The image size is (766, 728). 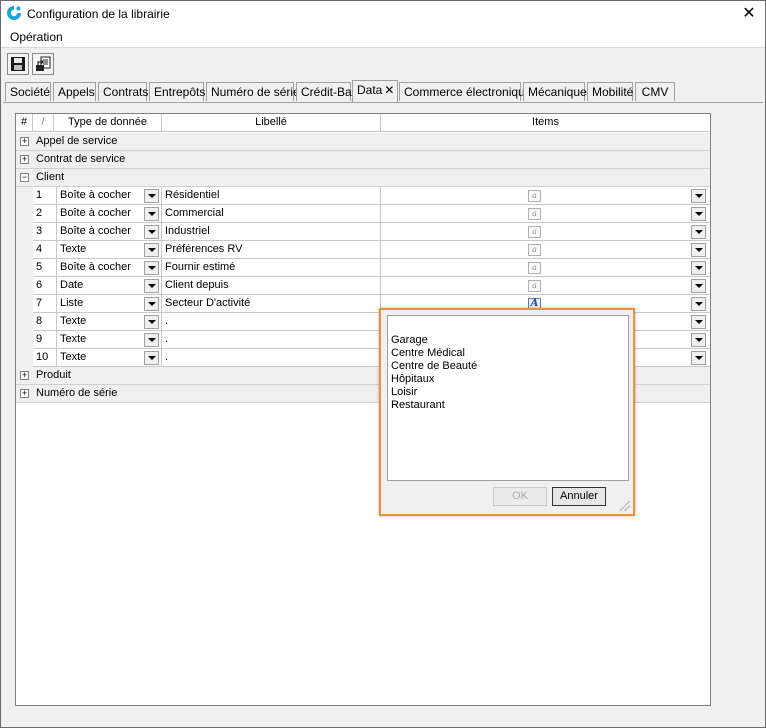 What do you see at coordinates (109, 304) in the screenshot?
I see `type-combo: Liste` at bounding box center [109, 304].